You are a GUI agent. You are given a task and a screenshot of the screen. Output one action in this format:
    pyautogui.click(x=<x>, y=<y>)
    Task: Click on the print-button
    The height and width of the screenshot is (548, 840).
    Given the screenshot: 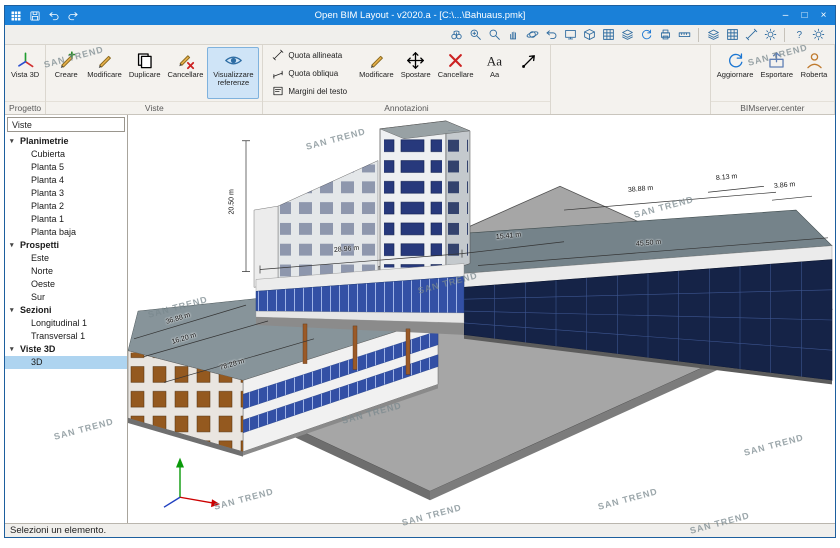 What is the action you would take?
    pyautogui.click(x=665, y=35)
    